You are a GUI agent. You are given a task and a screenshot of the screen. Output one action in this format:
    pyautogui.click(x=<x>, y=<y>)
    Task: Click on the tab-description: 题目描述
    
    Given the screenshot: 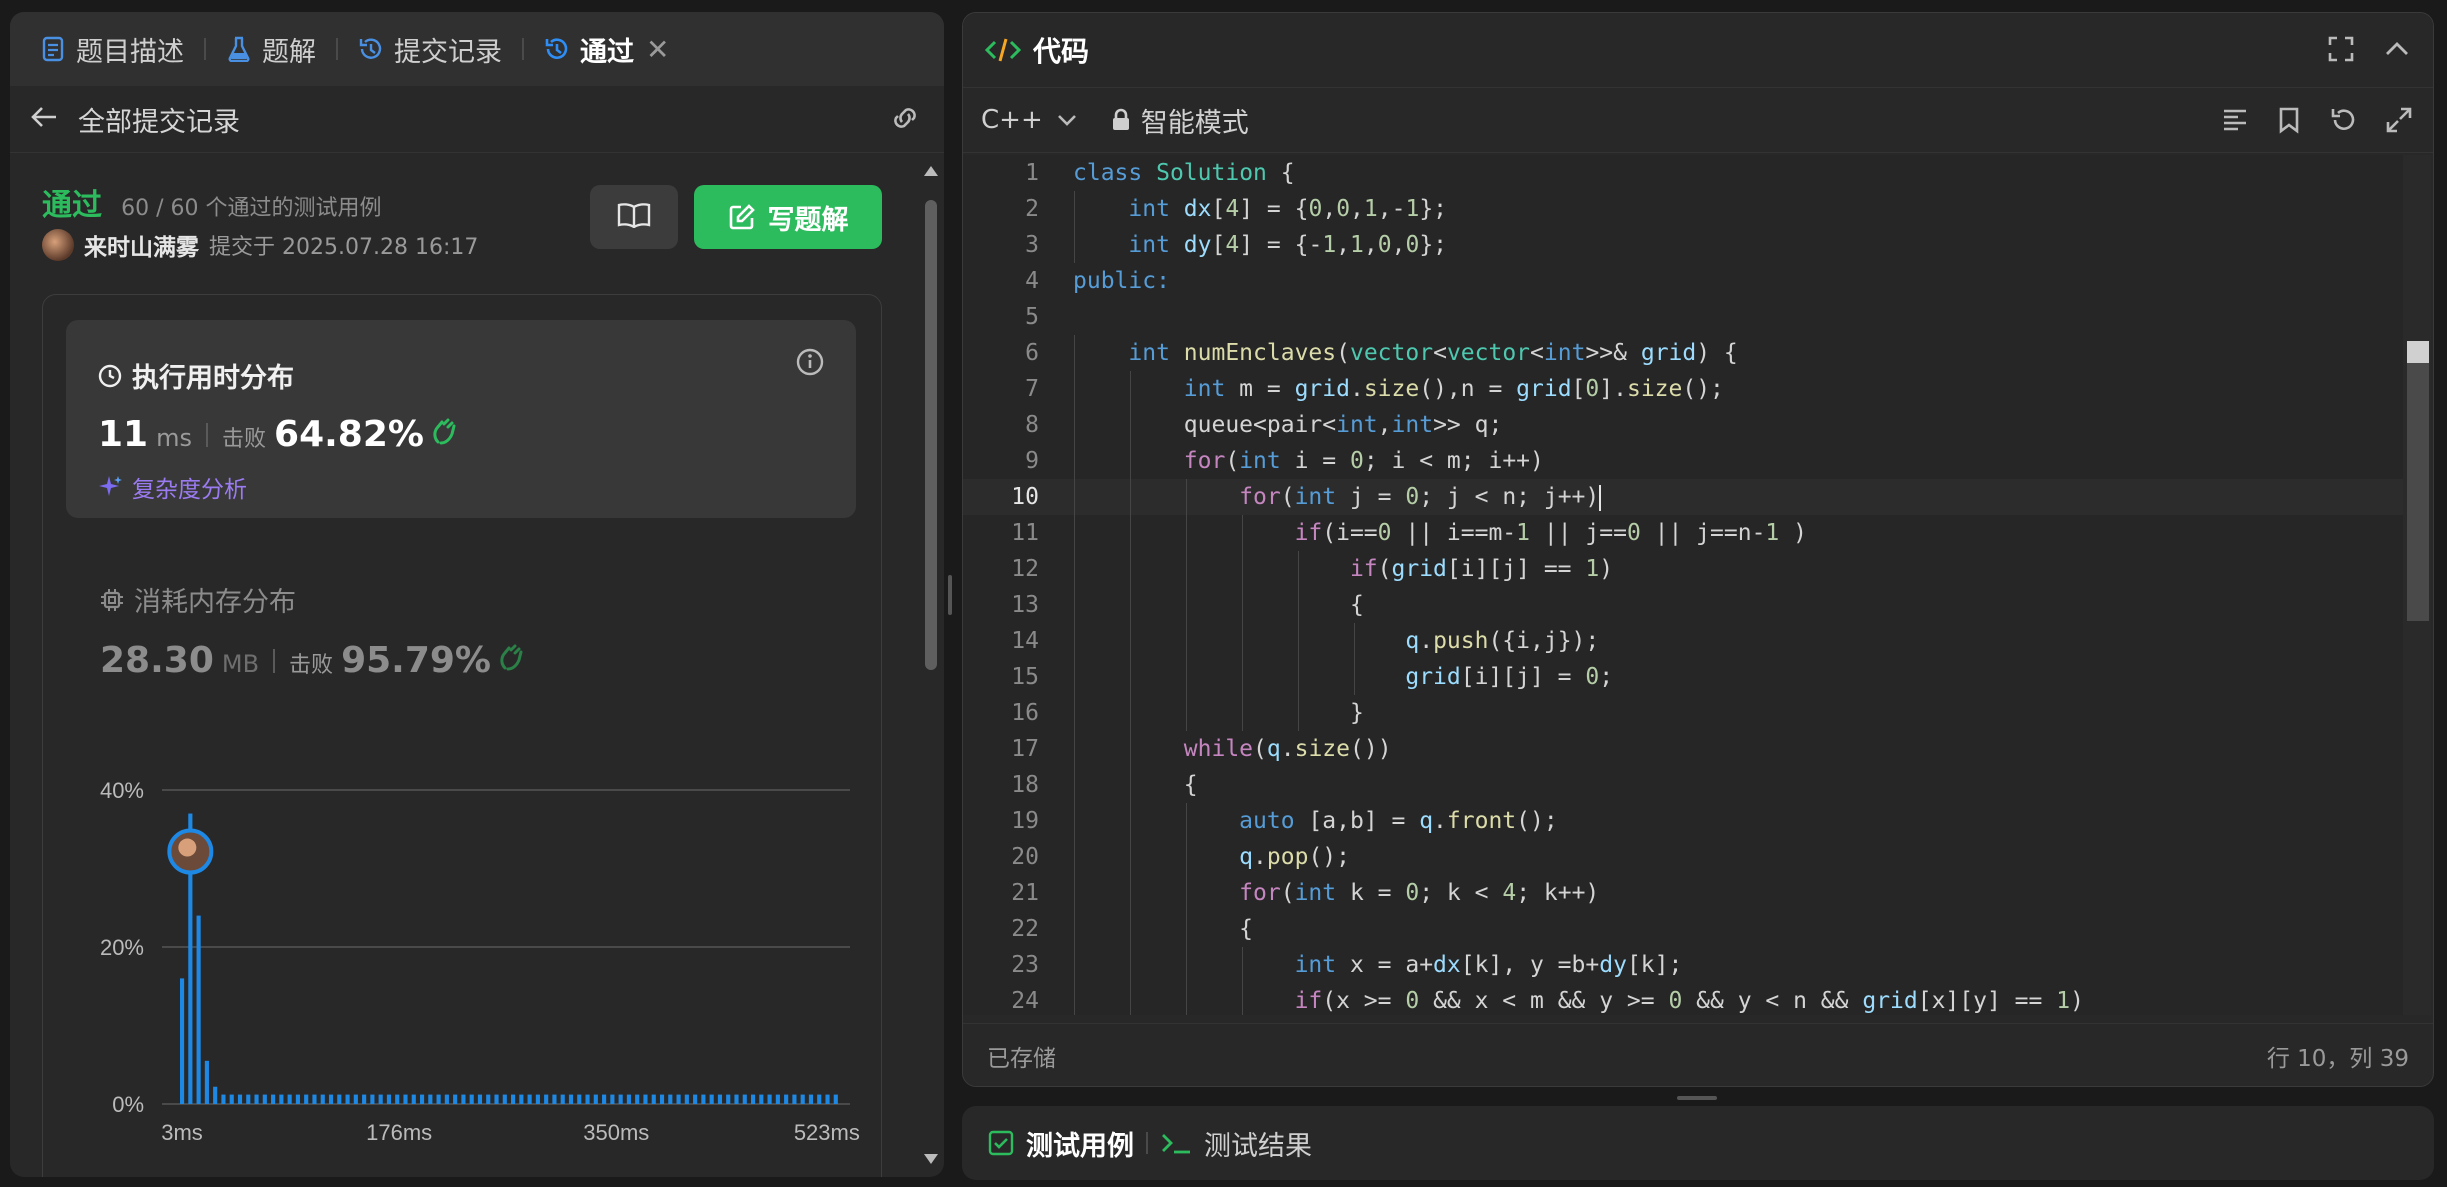 What is the action you would take?
    pyautogui.click(x=112, y=49)
    